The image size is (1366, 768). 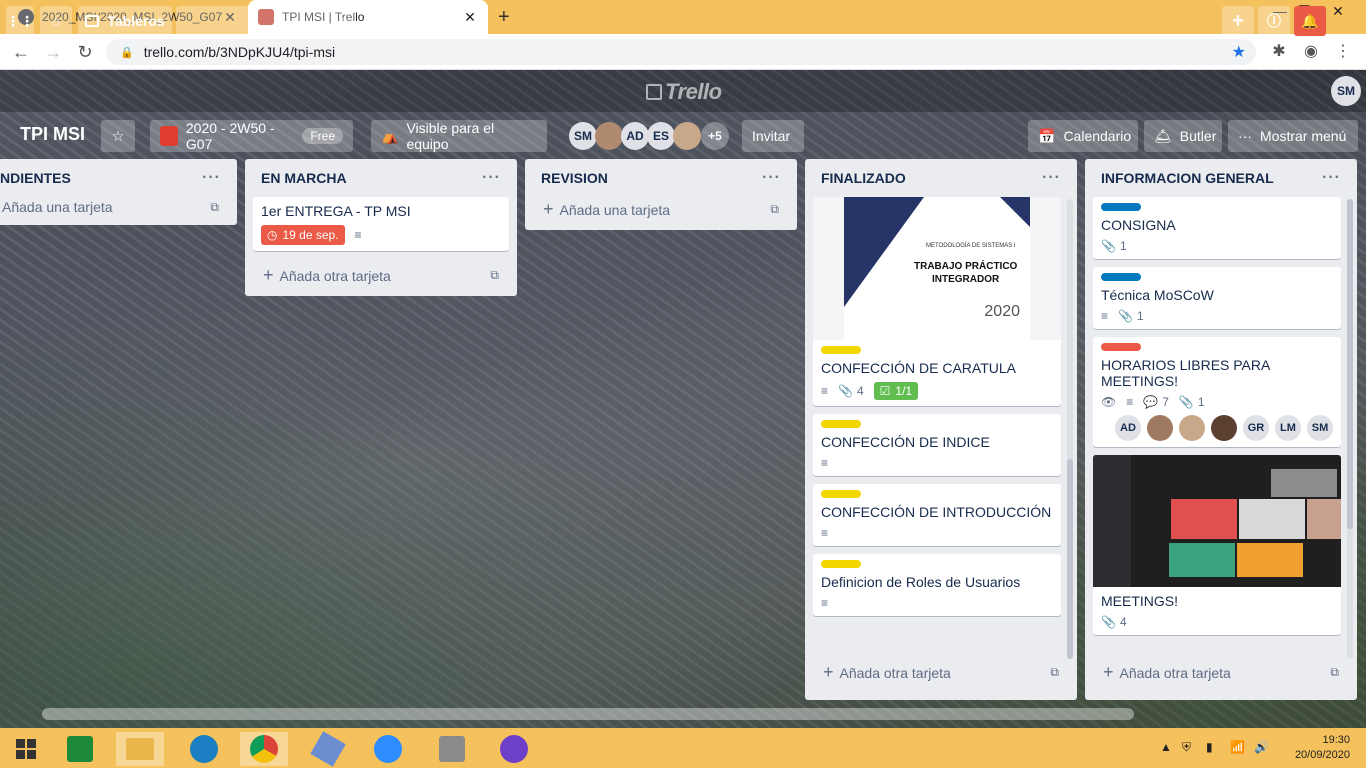 What do you see at coordinates (1279, 53) in the screenshot?
I see `extensions-icon: ✱` at bounding box center [1279, 53].